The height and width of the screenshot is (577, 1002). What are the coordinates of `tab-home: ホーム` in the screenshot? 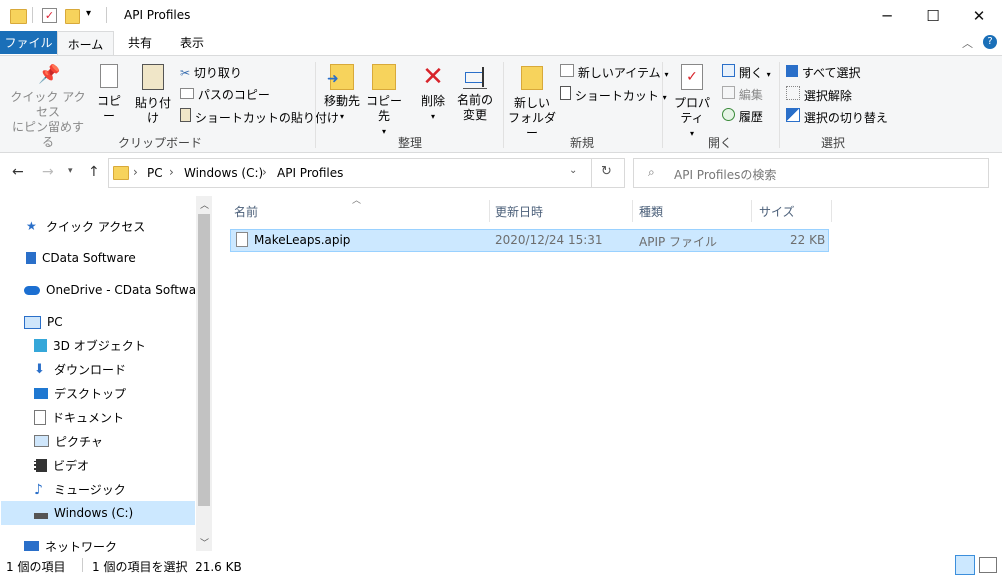 It's located at (85, 43).